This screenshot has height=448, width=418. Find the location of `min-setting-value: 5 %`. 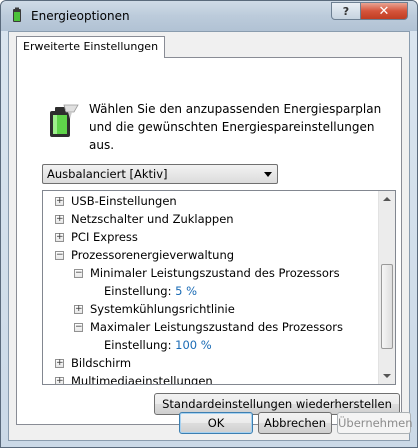

min-setting-value: 5 % is located at coordinates (186, 291).